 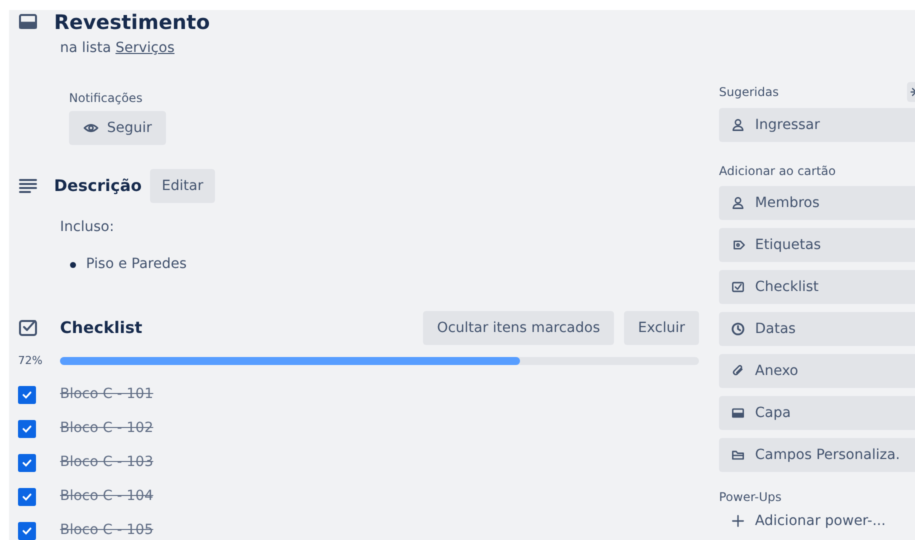 What do you see at coordinates (817, 413) in the screenshot?
I see `sidebar-button: Capa` at bounding box center [817, 413].